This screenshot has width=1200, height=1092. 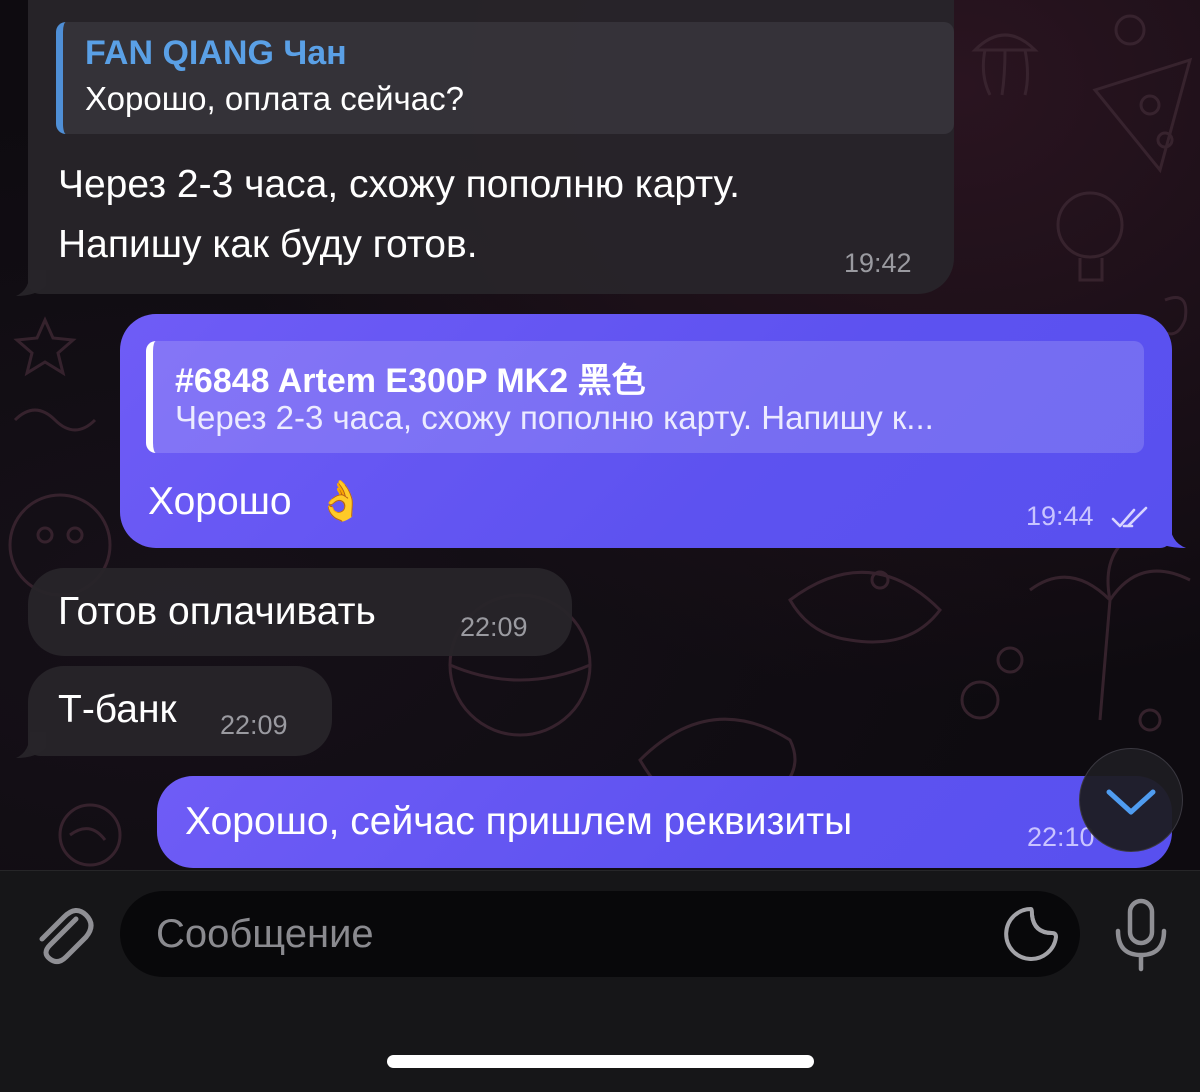 I want to click on scroll-to-bottom-button, so click(x=1131, y=800).